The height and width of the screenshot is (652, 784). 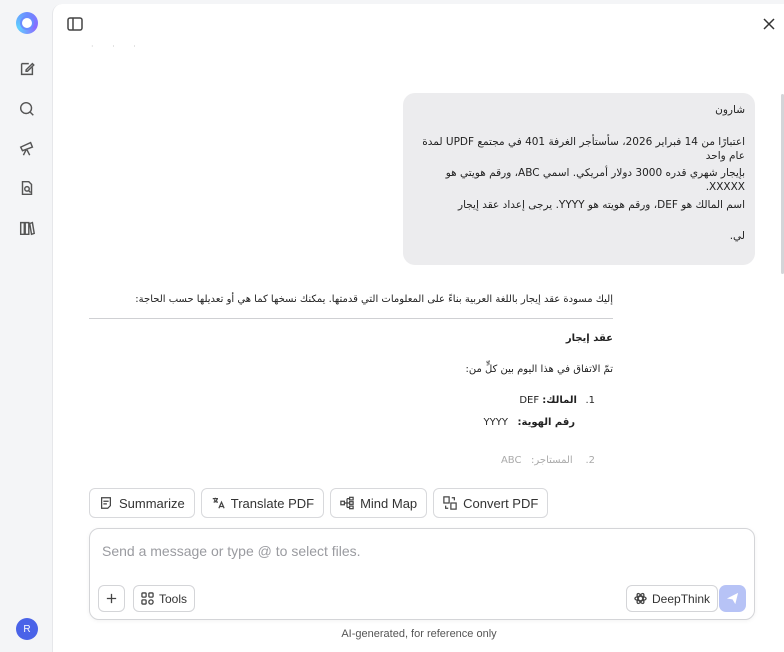 What do you see at coordinates (491, 503) in the screenshot?
I see `convert-pdf-button: Convert PDF` at bounding box center [491, 503].